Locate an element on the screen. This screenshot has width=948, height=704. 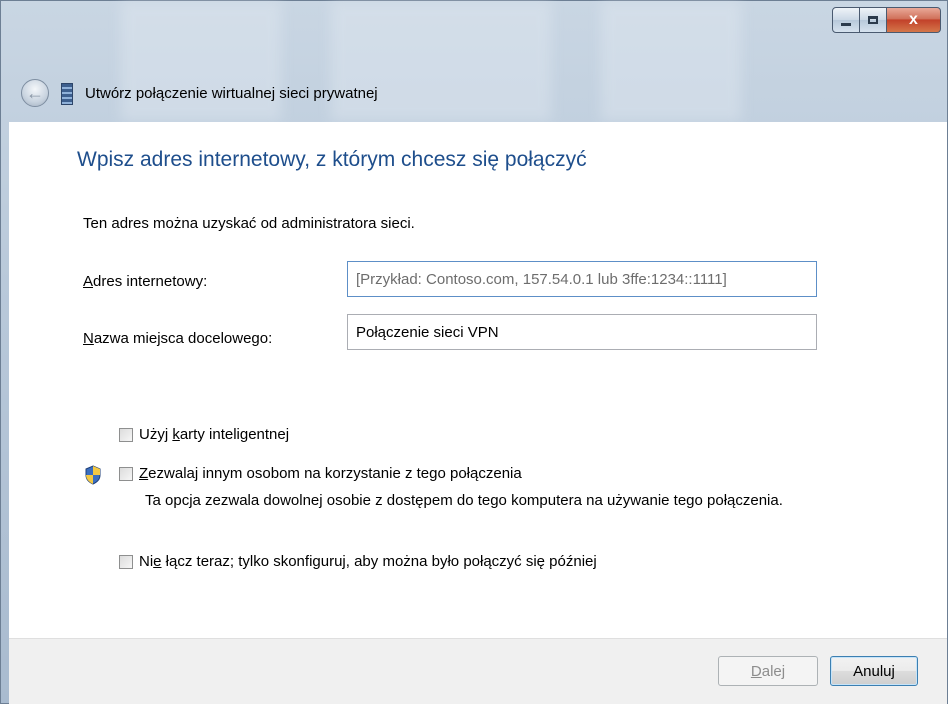
dont-connect-checkbox is located at coordinates (126, 562).